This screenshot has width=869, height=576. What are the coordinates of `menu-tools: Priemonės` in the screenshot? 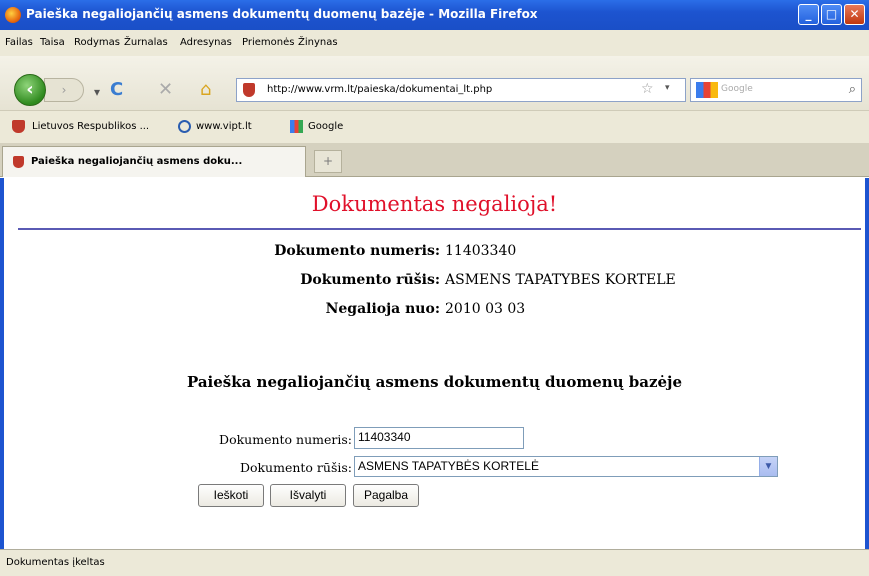 It's located at (268, 42).